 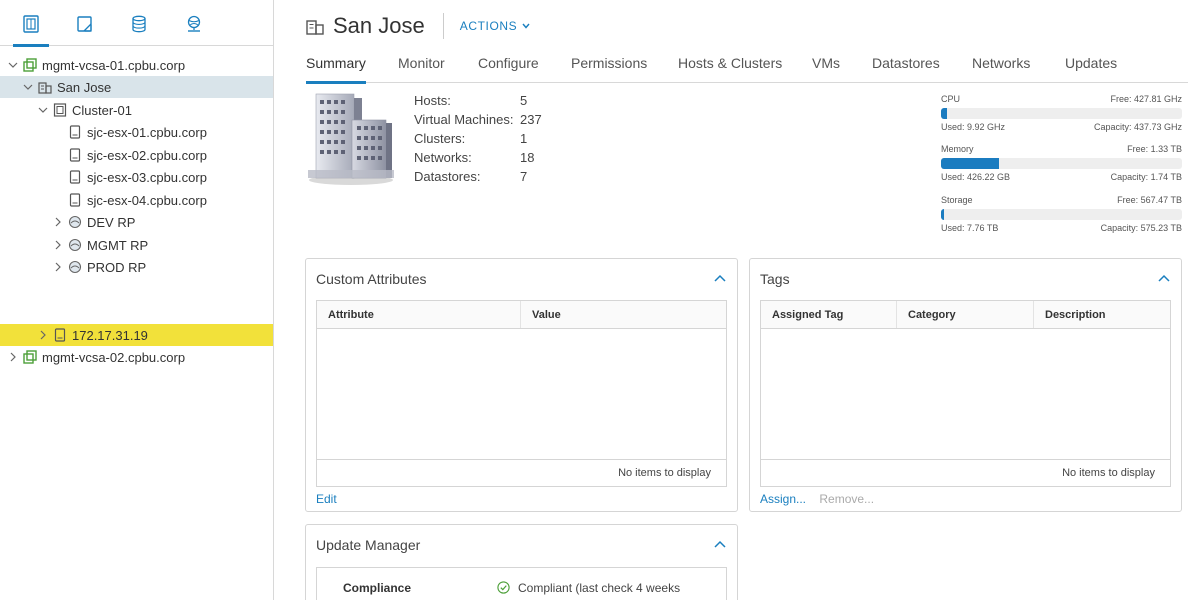 What do you see at coordinates (443, 26) in the screenshot?
I see `title-divider` at bounding box center [443, 26].